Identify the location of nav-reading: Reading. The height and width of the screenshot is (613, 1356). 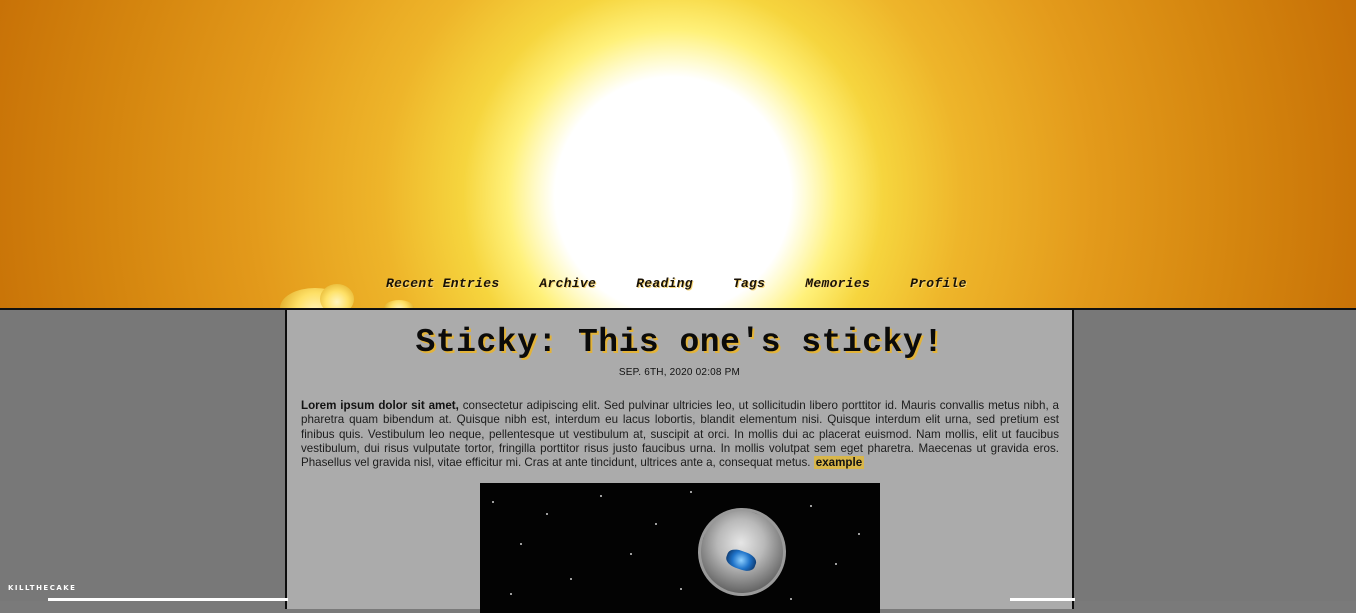
(664, 283).